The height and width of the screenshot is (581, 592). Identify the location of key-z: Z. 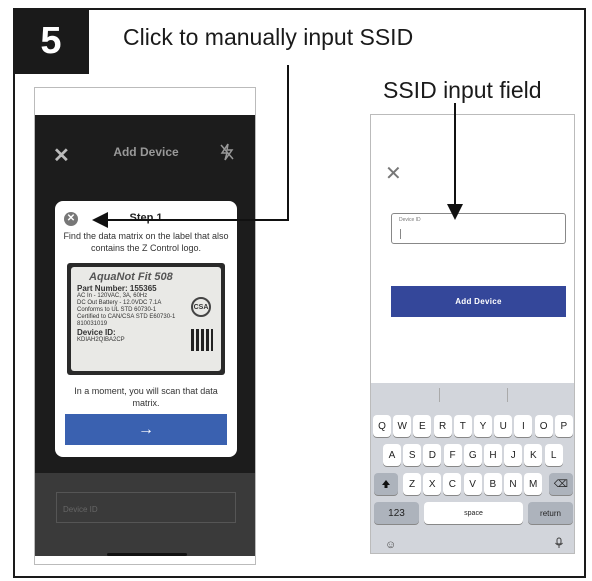
(412, 484).